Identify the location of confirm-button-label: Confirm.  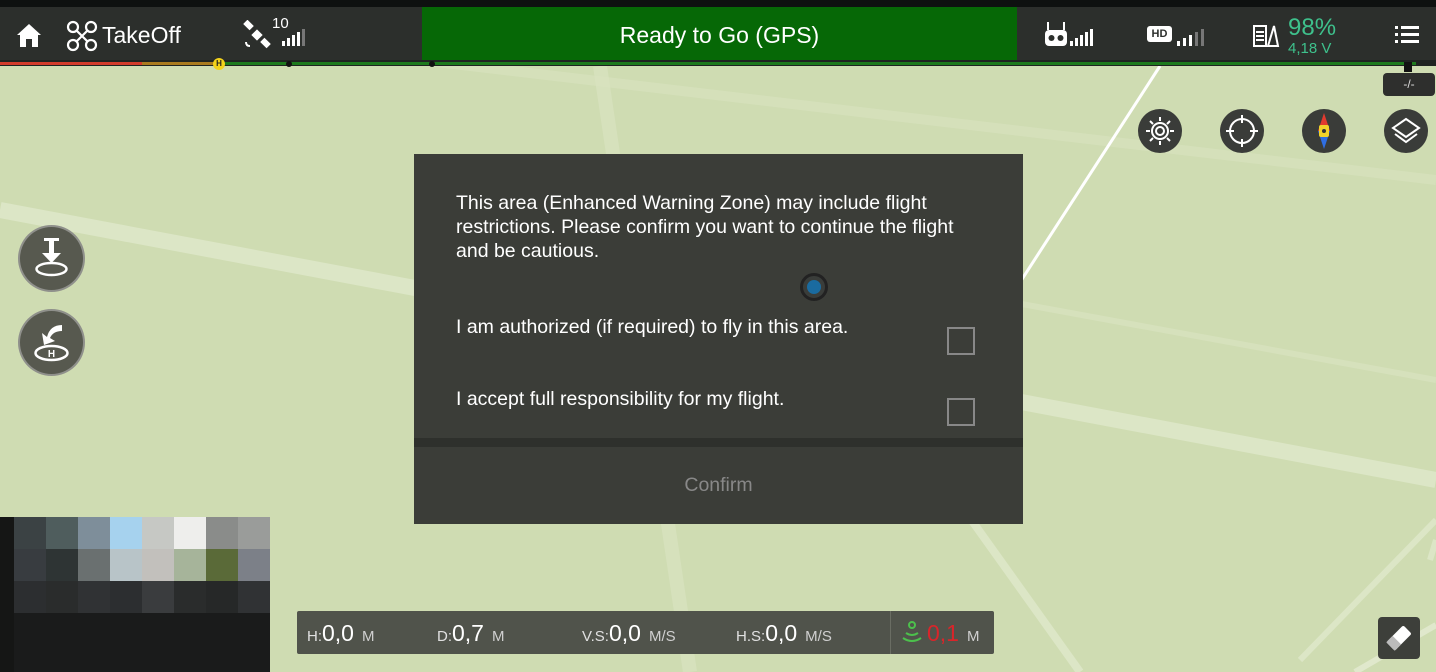
(718, 485).